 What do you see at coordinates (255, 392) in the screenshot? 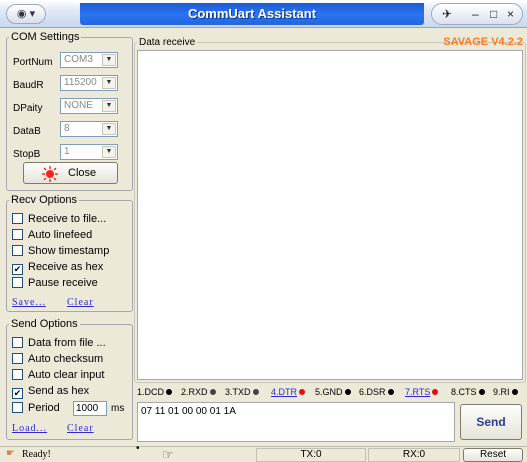
I see `txd-led-icon` at bounding box center [255, 392].